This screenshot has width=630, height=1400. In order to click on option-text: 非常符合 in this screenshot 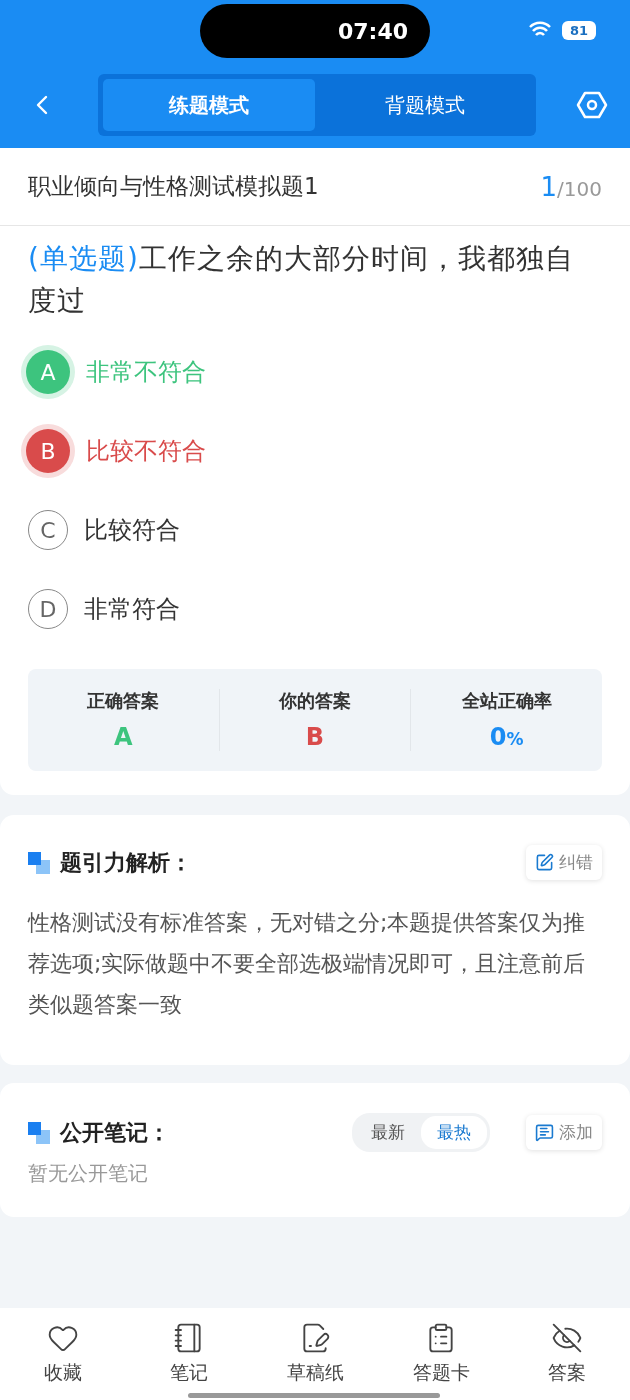, I will do `click(132, 609)`.